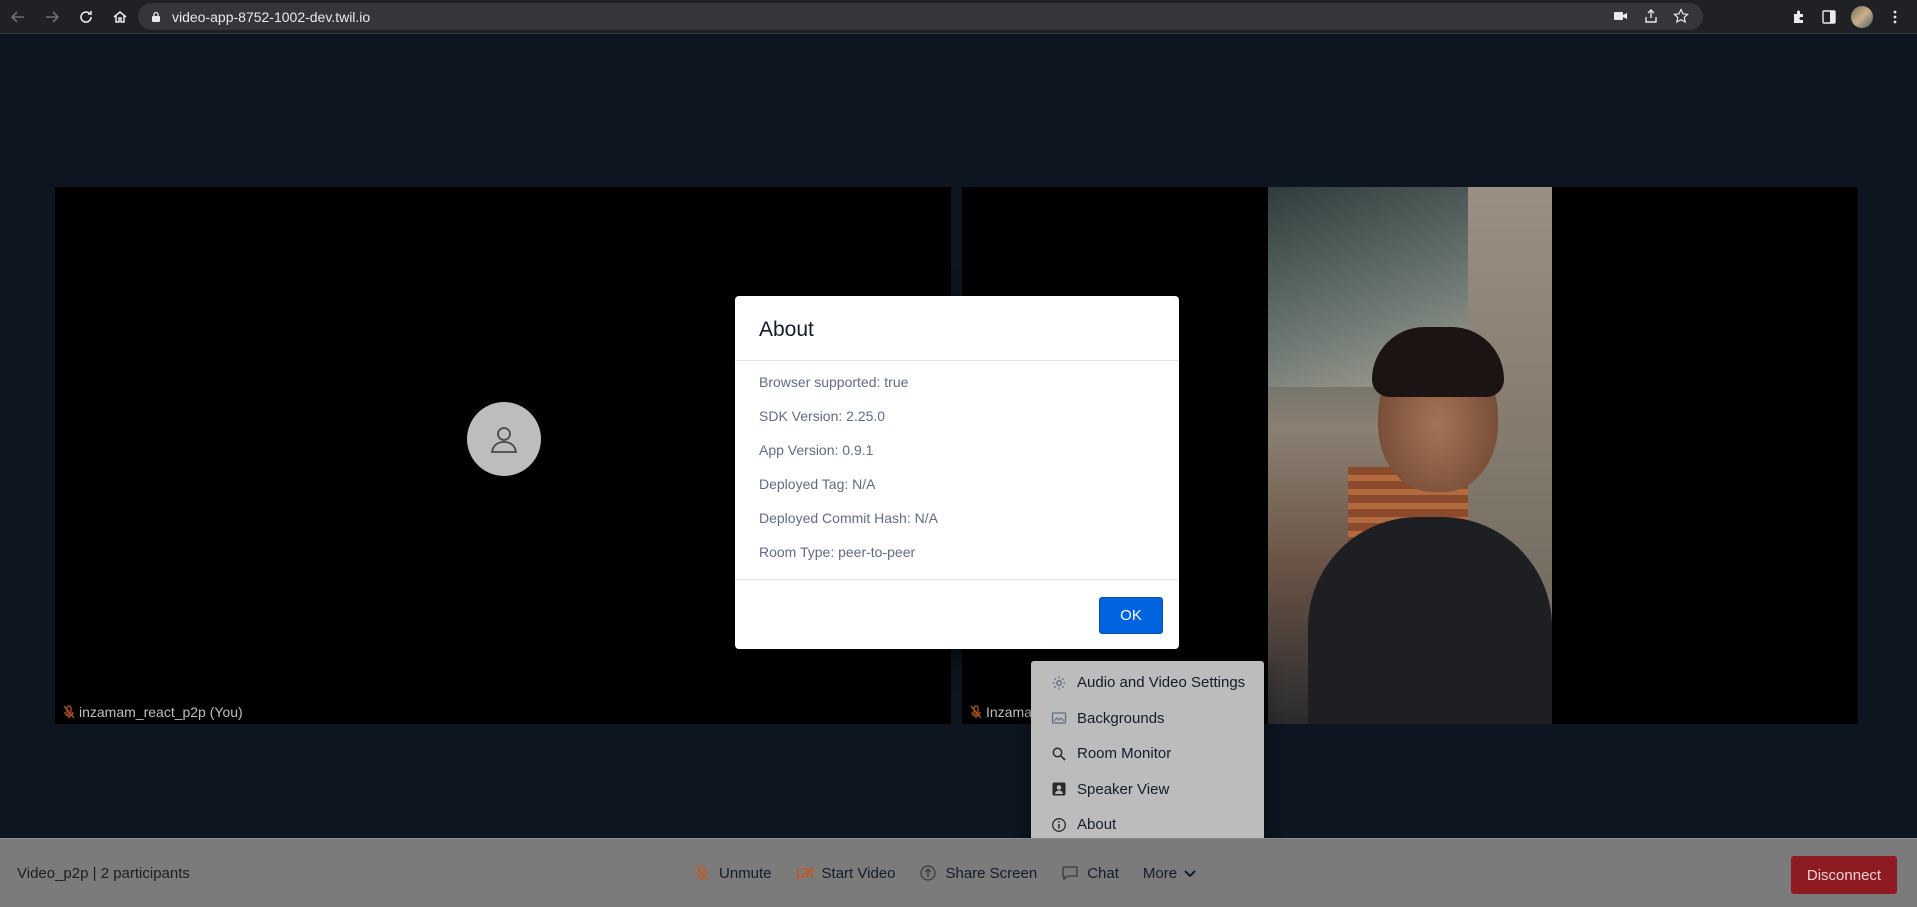 The image size is (1917, 907). What do you see at coordinates (1070, 873) in the screenshot?
I see `chat-icon` at bounding box center [1070, 873].